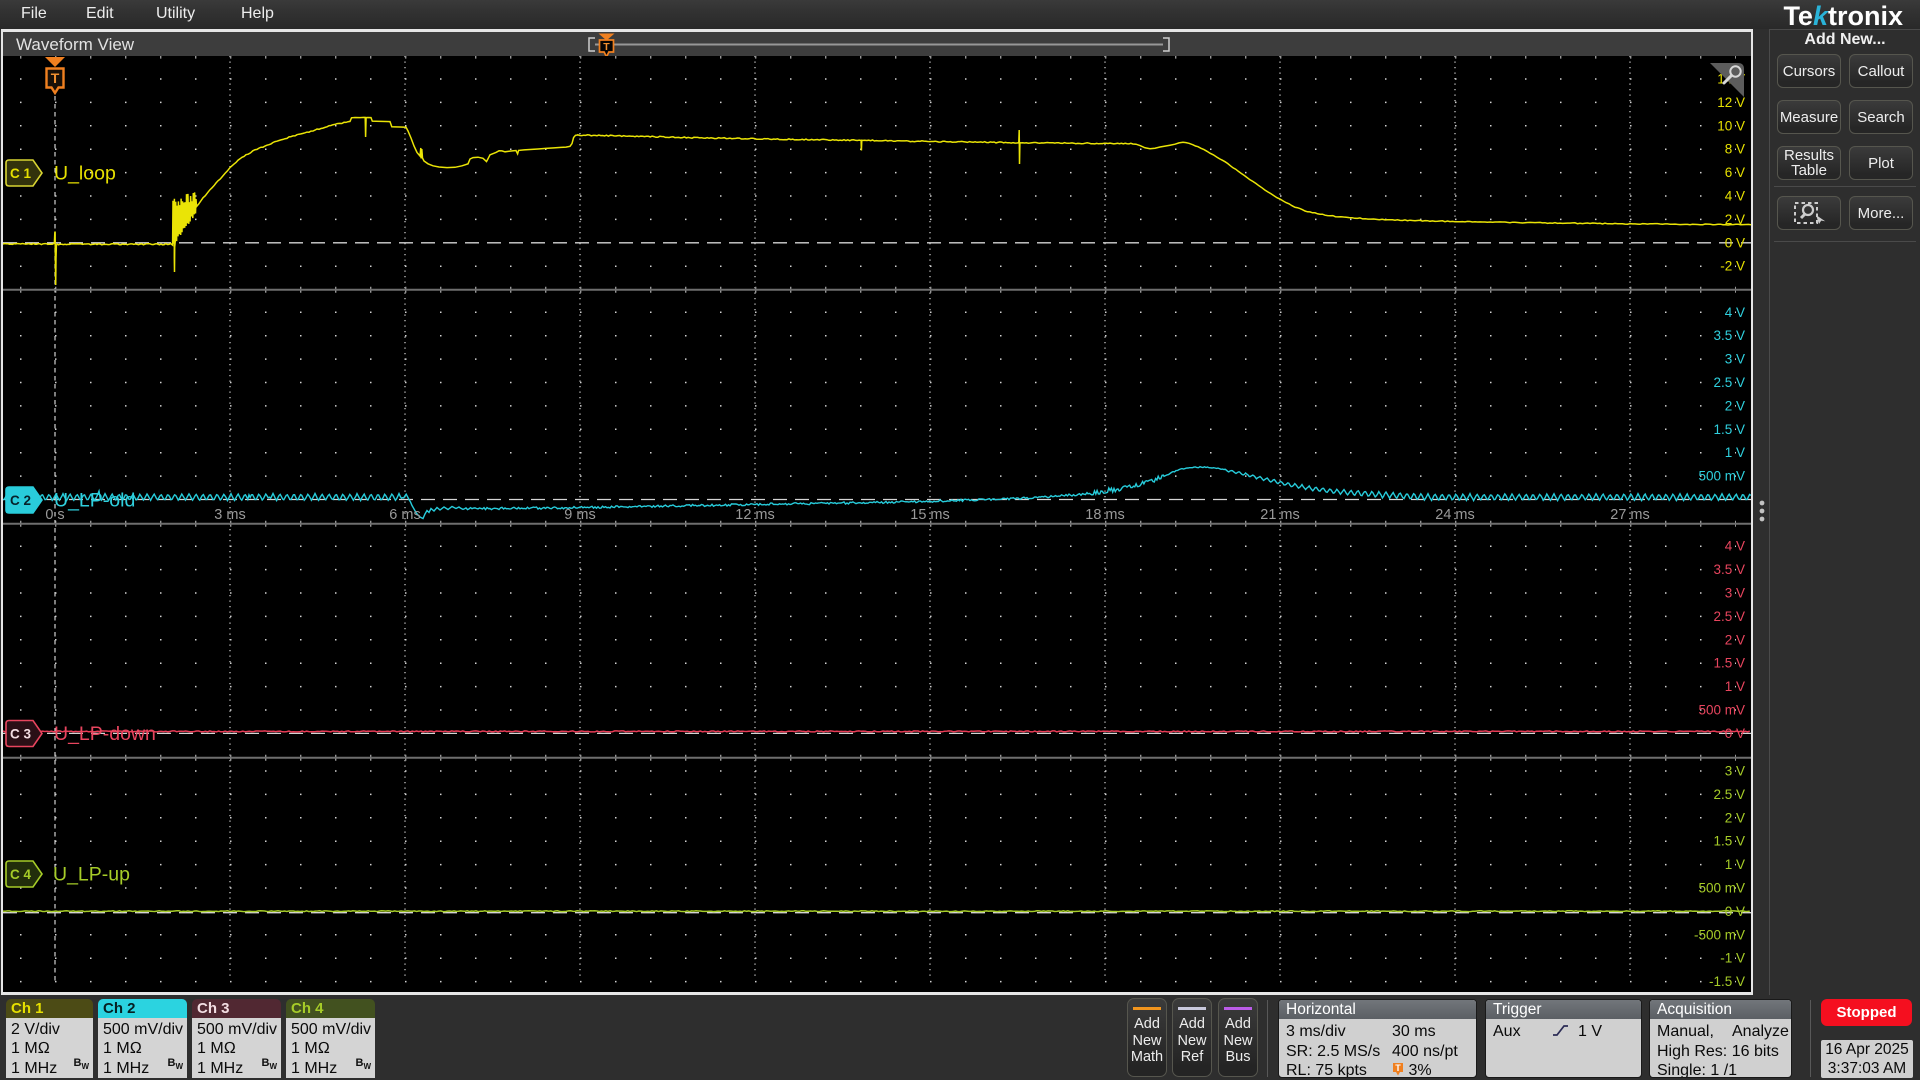  I want to click on svg-text: U_LP-old, so click(94, 501).